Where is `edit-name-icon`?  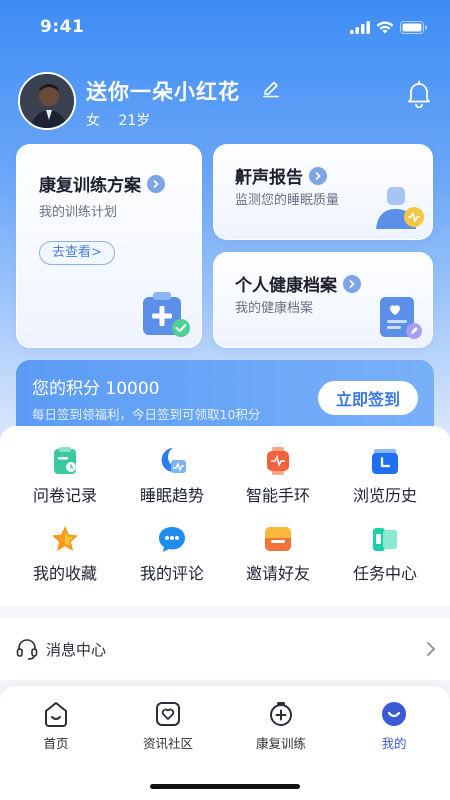
edit-name-icon is located at coordinates (271, 89).